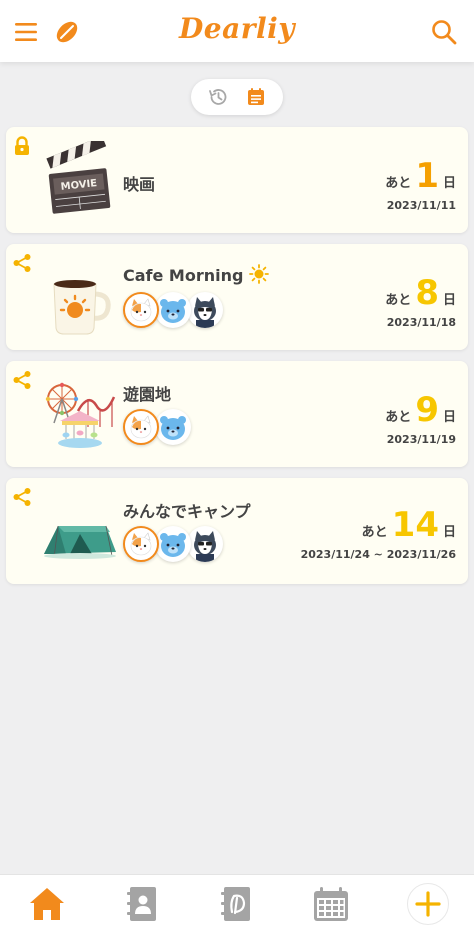 This screenshot has height=932, width=474. What do you see at coordinates (421, 205) in the screenshot?
I see `event-date: 2023/11/11` at bounding box center [421, 205].